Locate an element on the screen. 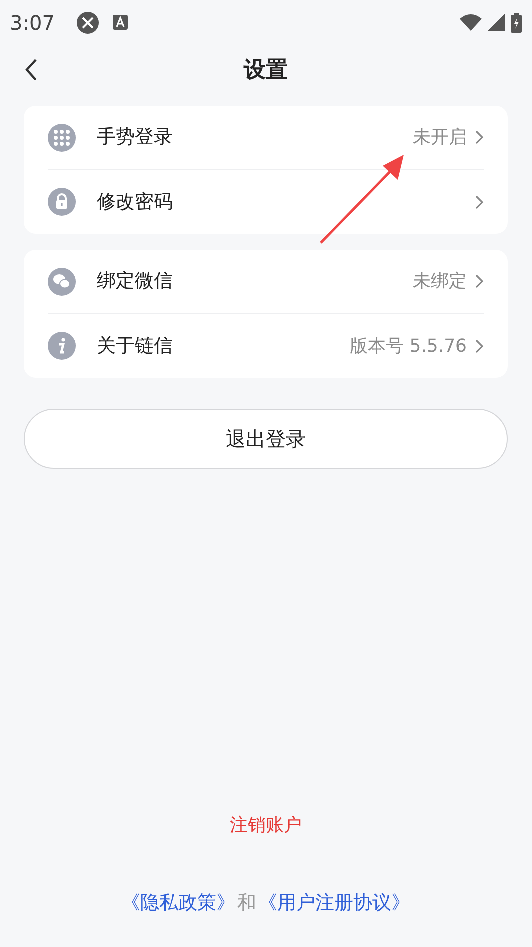 This screenshot has width=532, height=947. row-value: 版本号 5.5.76 is located at coordinates (408, 346).